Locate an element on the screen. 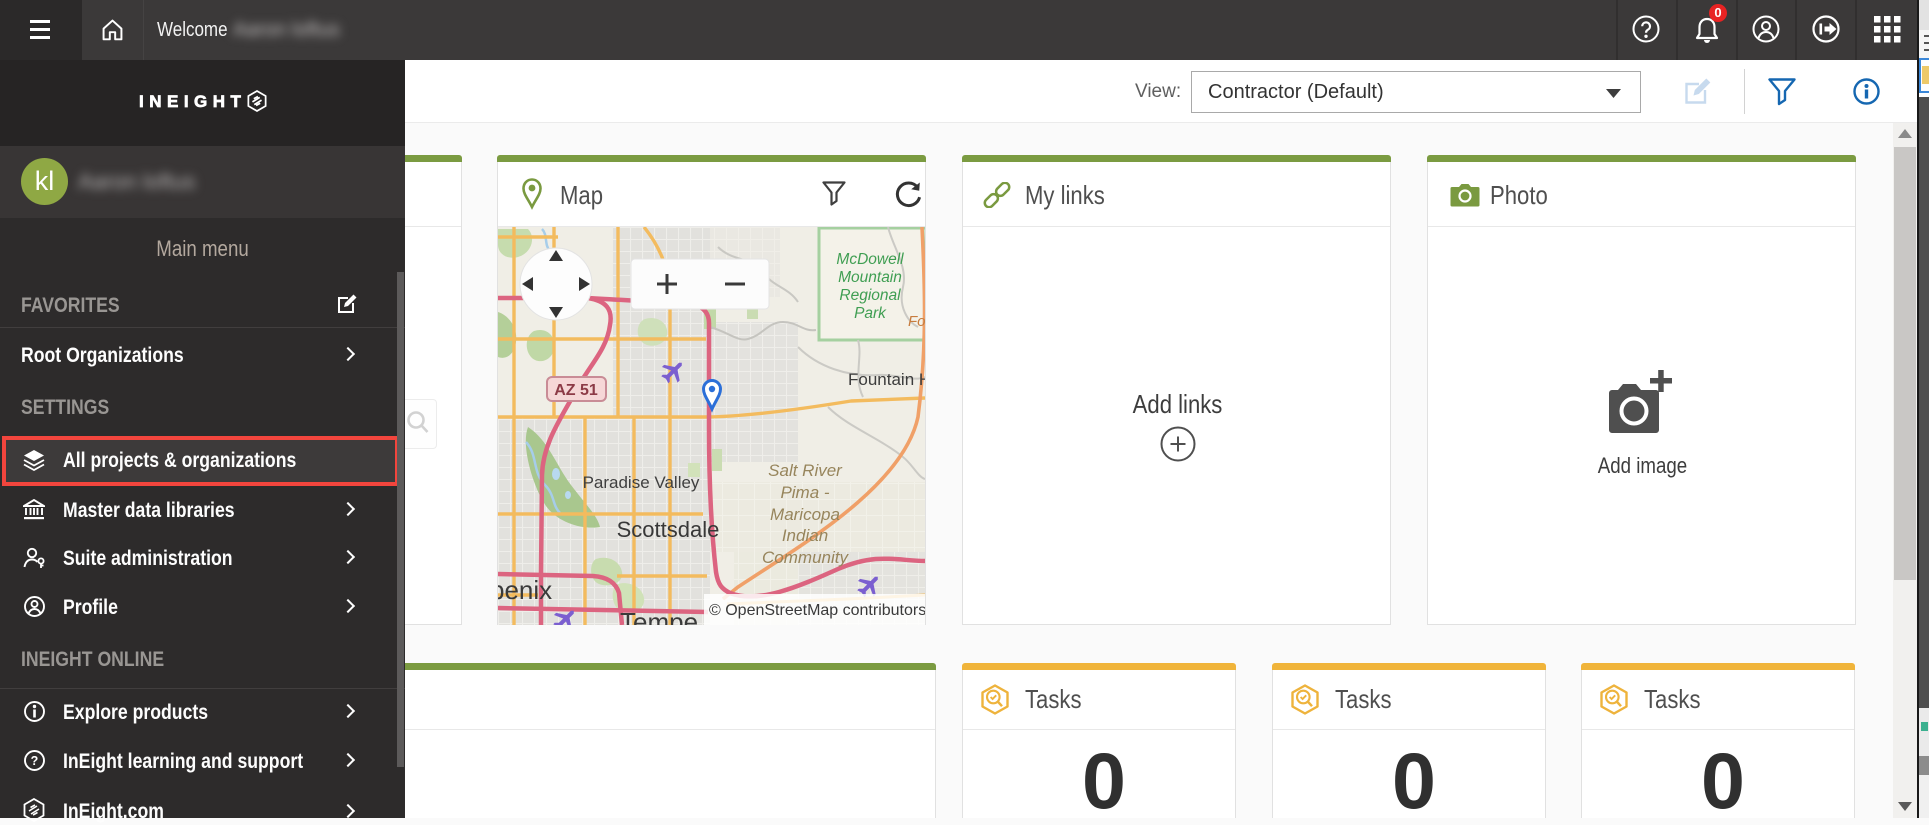 This screenshot has width=1929, height=825. svg-text: © OpenStreetMap contributors is located at coordinates (817, 610).